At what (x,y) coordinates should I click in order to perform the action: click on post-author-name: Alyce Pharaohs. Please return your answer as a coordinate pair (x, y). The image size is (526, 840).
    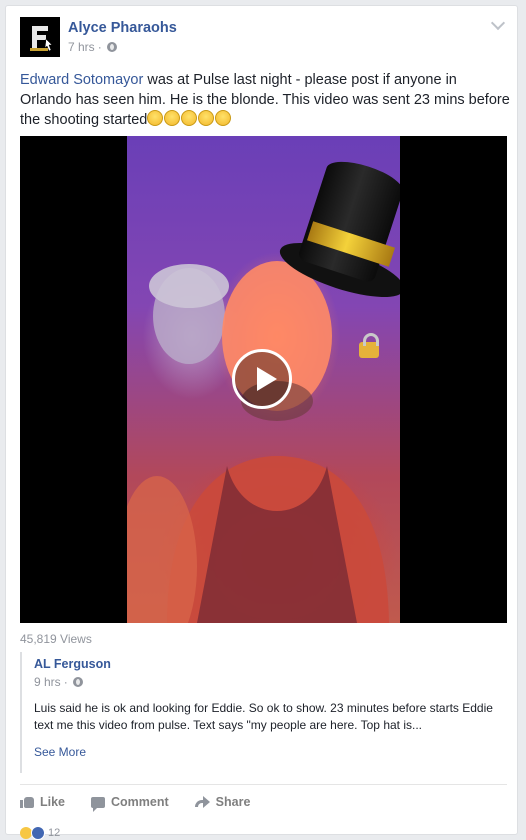
    Looking at the image, I should click on (122, 28).